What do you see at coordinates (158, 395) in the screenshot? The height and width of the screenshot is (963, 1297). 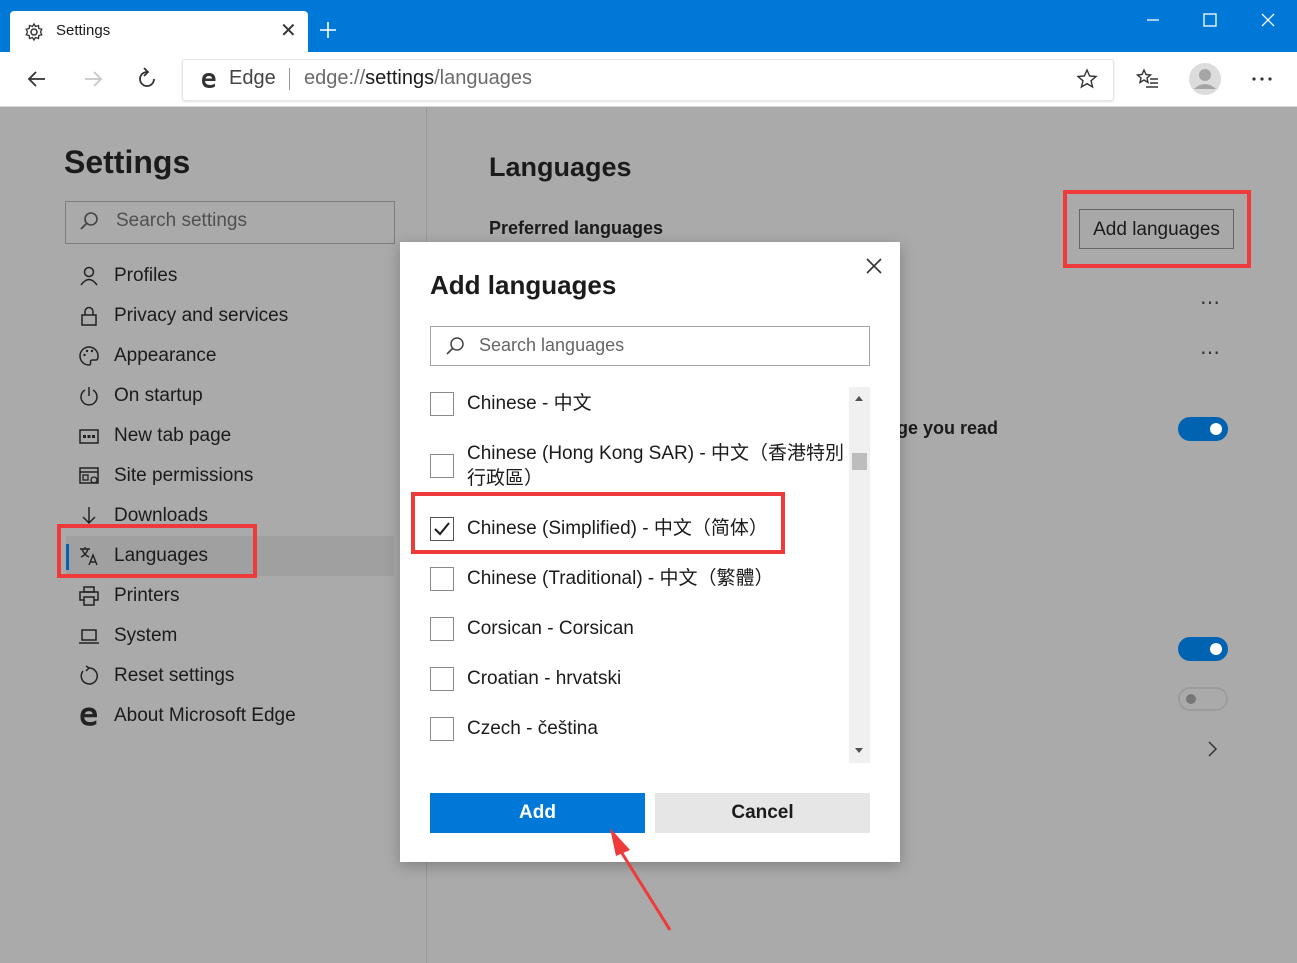 I see `sidebar-item-label: On startup` at bounding box center [158, 395].